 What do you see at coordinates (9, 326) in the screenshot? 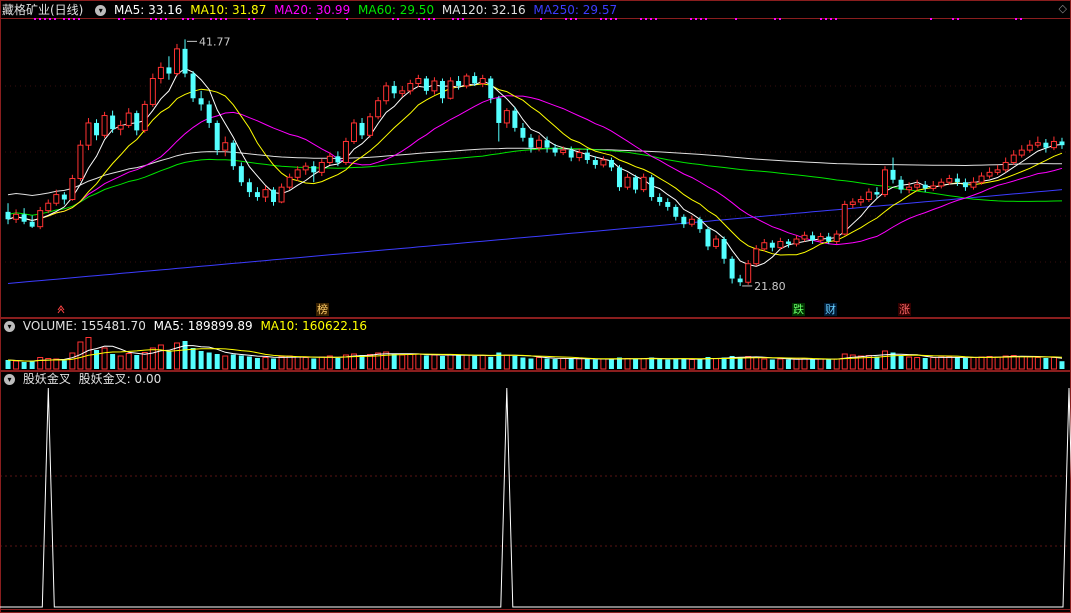
I see `volume-collapse-icon: ▾` at bounding box center [9, 326].